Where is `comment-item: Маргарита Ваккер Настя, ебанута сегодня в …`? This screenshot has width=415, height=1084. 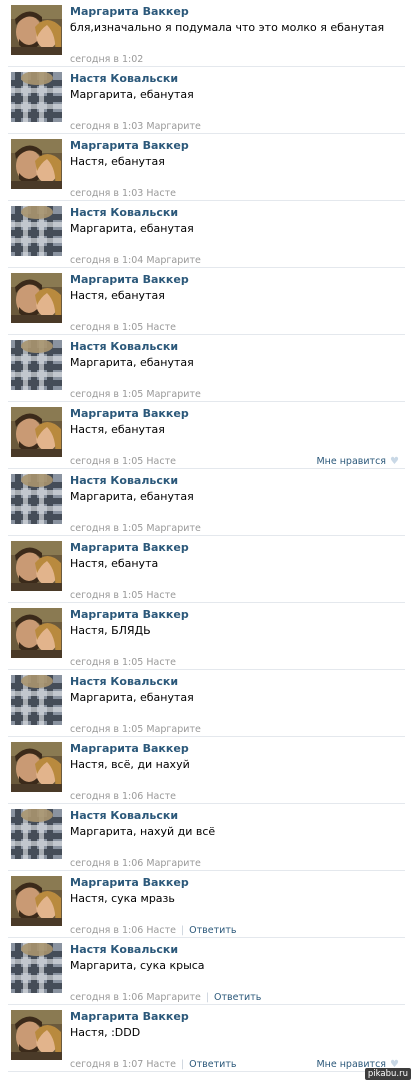 comment-item: Маргарита Ваккер Настя, ебанута сегодня в … is located at coordinates (207, 569).